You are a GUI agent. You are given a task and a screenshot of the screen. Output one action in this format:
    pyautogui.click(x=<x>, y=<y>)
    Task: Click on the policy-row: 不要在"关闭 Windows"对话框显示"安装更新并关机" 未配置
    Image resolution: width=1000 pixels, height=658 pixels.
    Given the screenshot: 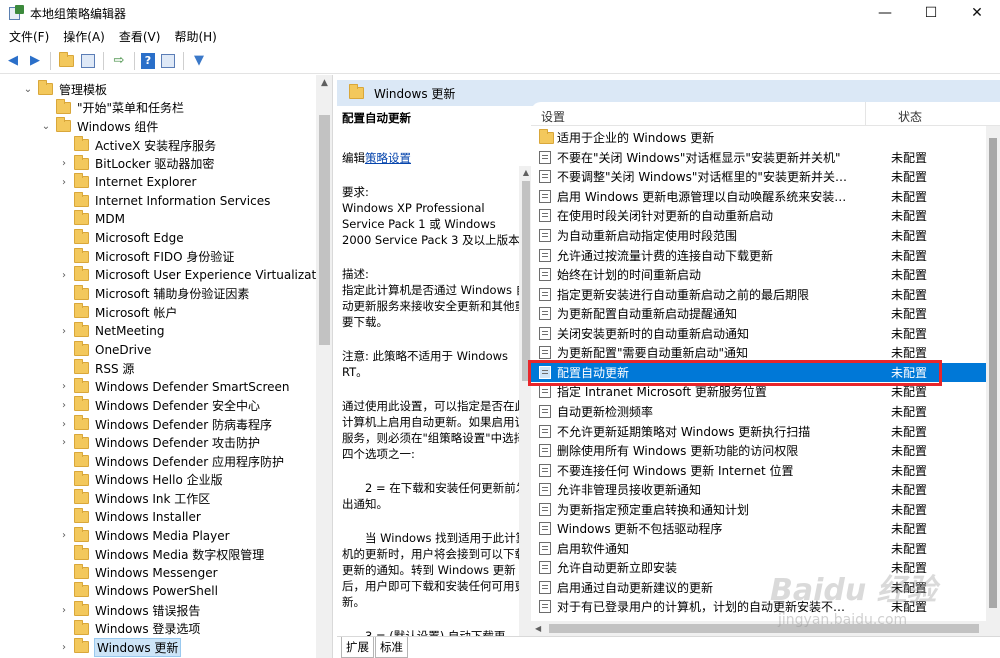 What is the action you would take?
    pyautogui.click(x=758, y=158)
    